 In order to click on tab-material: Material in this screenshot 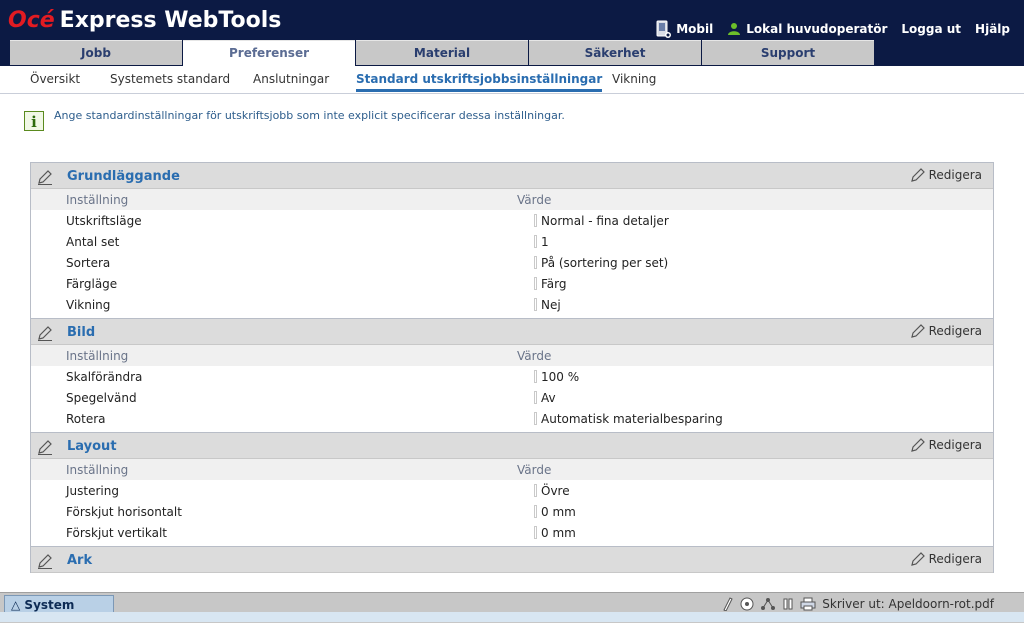, I will do `click(442, 52)`.